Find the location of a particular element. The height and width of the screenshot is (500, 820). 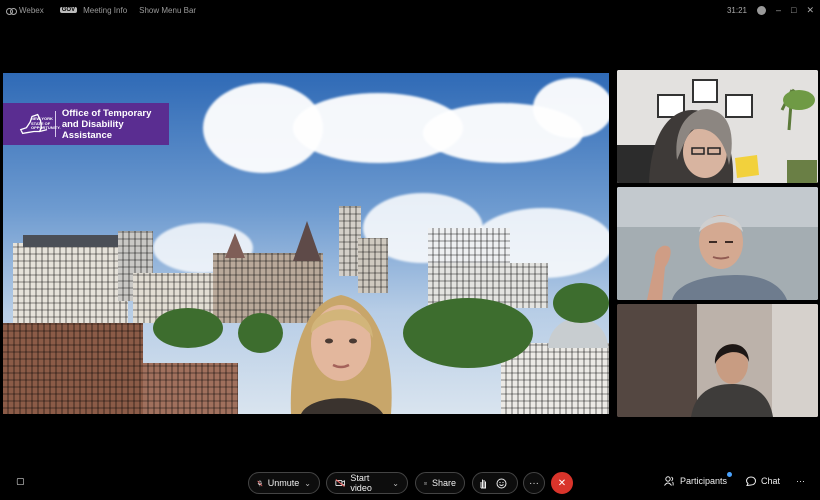

start-video-button: Start video ⌄ is located at coordinates (367, 483).